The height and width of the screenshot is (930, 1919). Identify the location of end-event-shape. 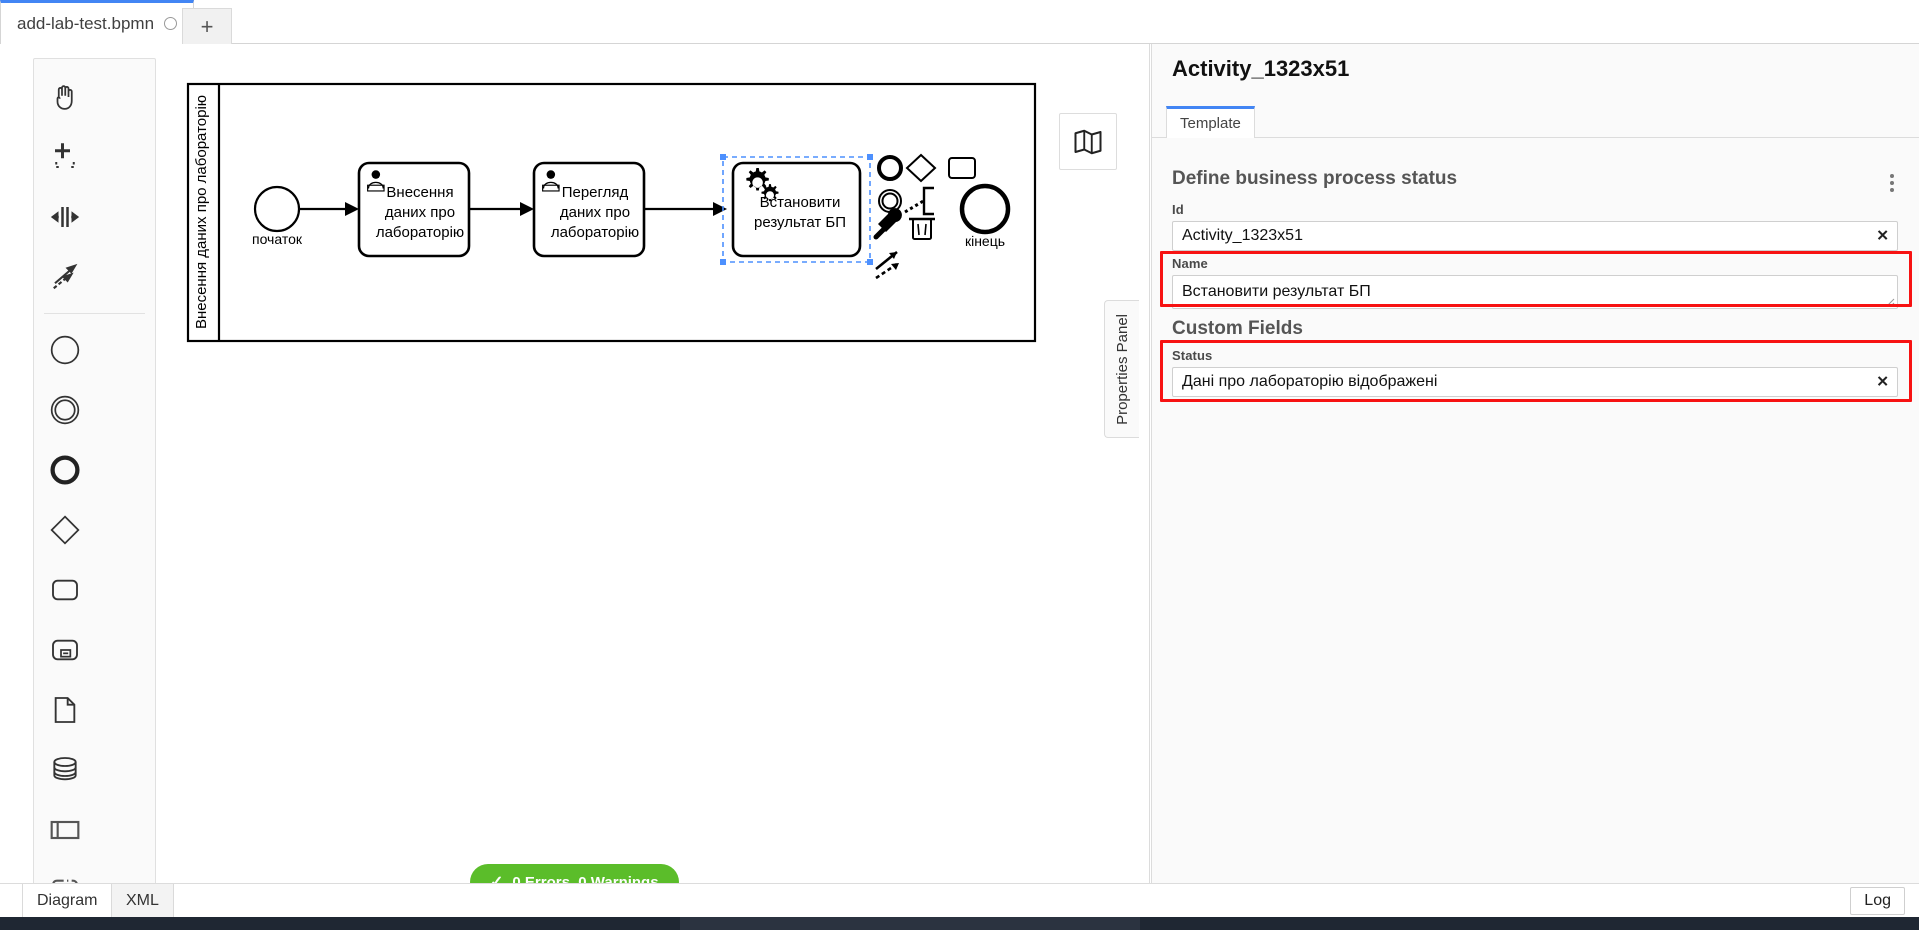
(985, 209).